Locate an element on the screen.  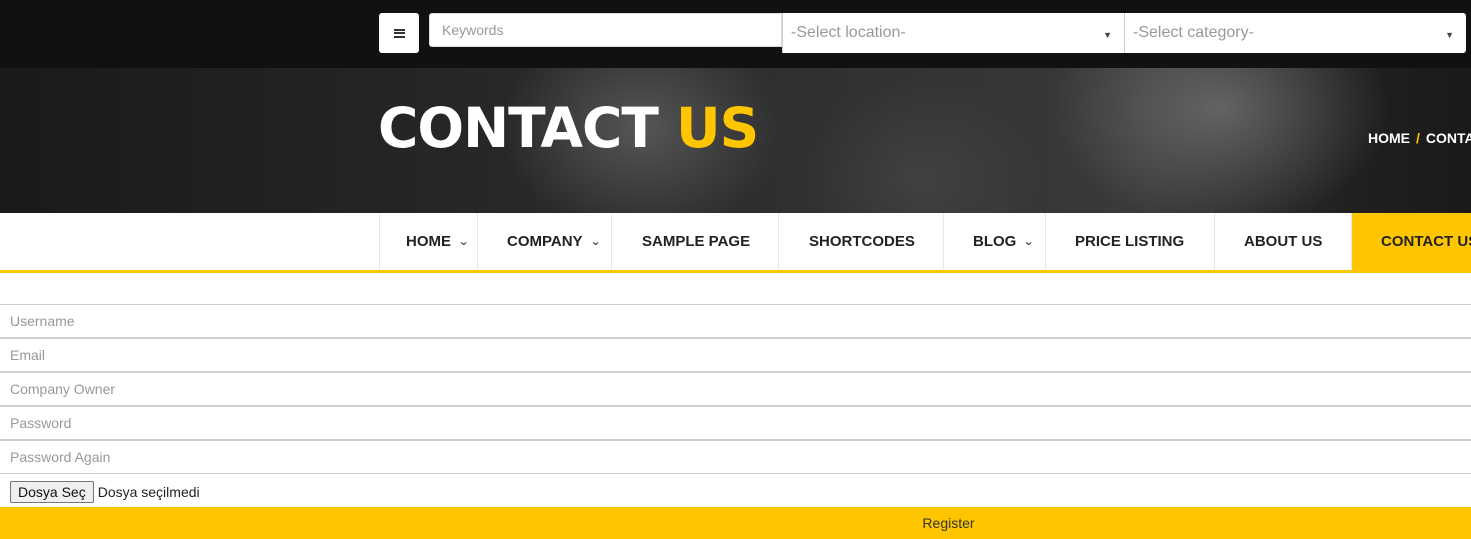
nav-item-label: BLOG is located at coordinates (995, 241).